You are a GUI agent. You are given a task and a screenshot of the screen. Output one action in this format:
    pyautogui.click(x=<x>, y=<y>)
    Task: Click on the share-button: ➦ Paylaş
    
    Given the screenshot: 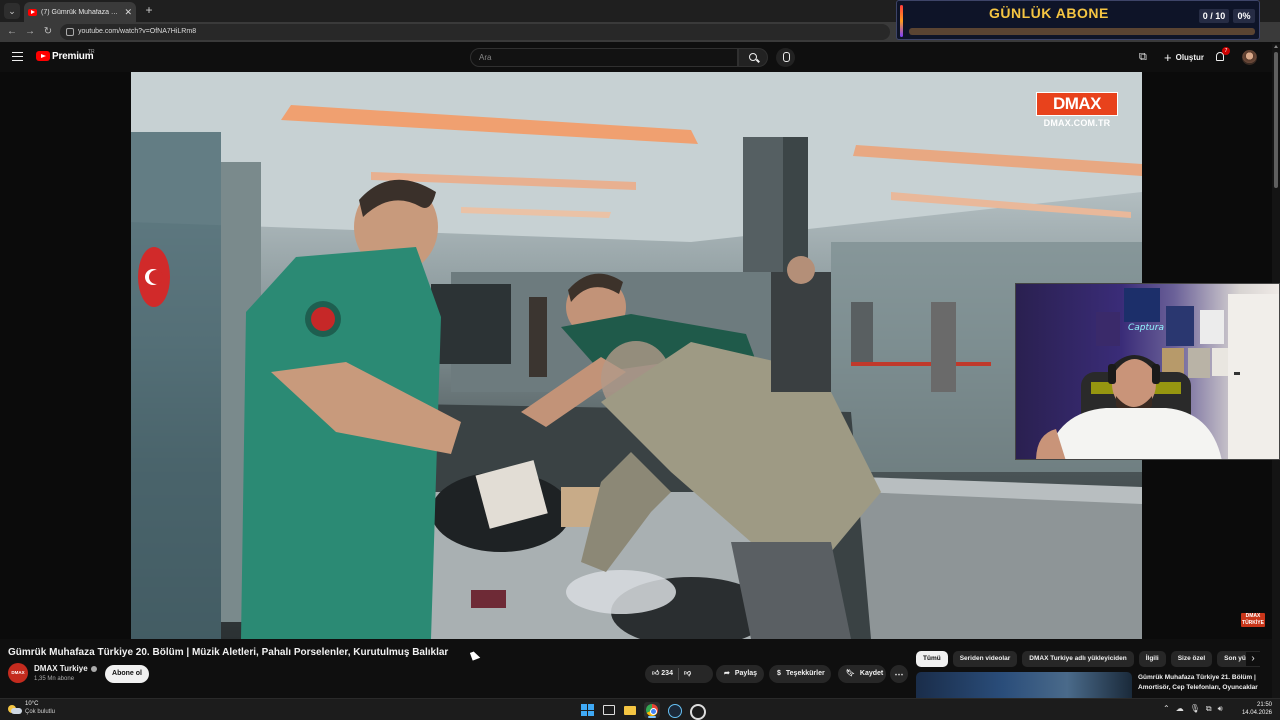 What is the action you would take?
    pyautogui.click(x=740, y=674)
    